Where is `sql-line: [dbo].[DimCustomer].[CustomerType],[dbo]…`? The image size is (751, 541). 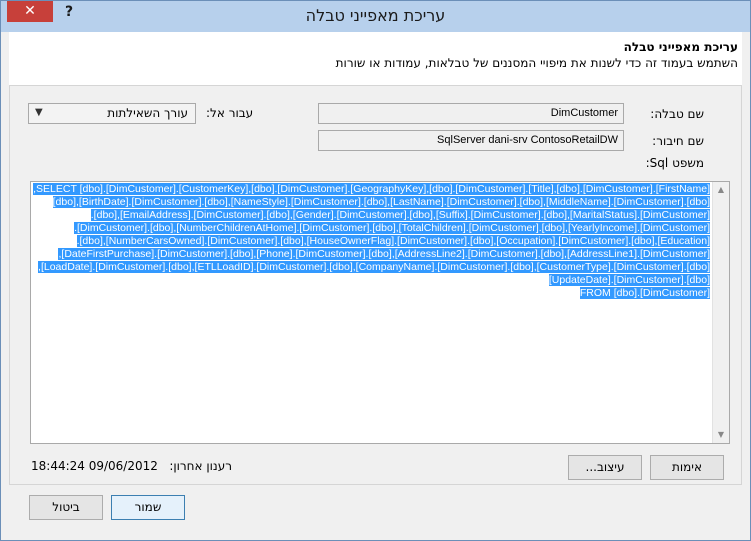
sql-line: [dbo].[DimCustomer].[CustomerType],[dbo]… is located at coordinates (374, 267).